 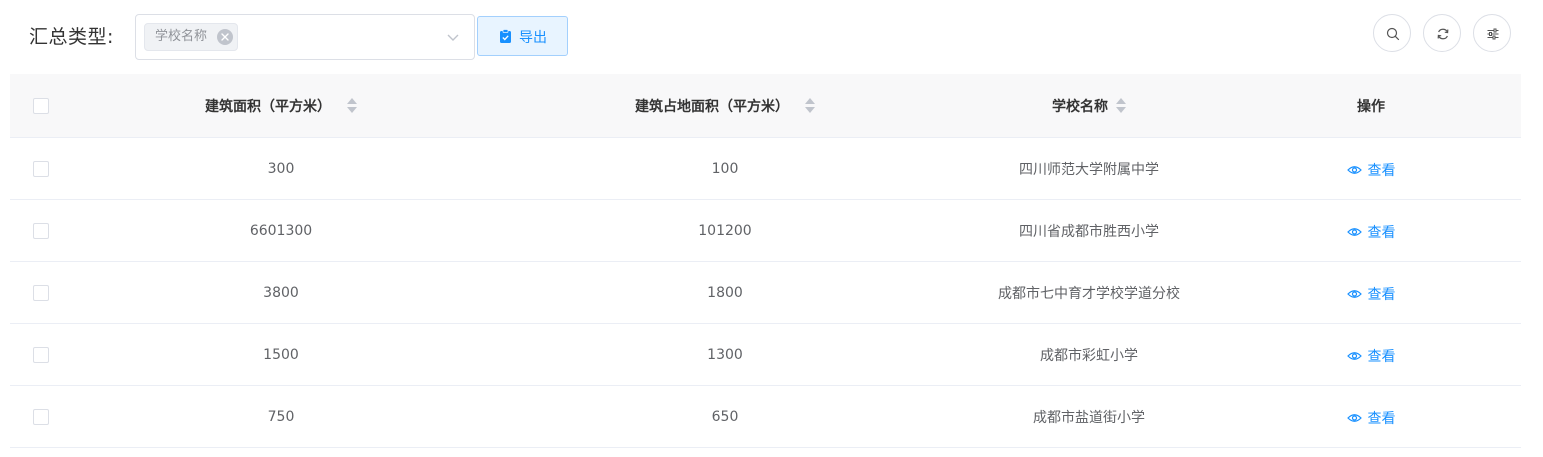 I want to click on table-header: 建筑面积（平方米） 建筑占地面积（平方米） 学校名称 操作, so click(x=765, y=106).